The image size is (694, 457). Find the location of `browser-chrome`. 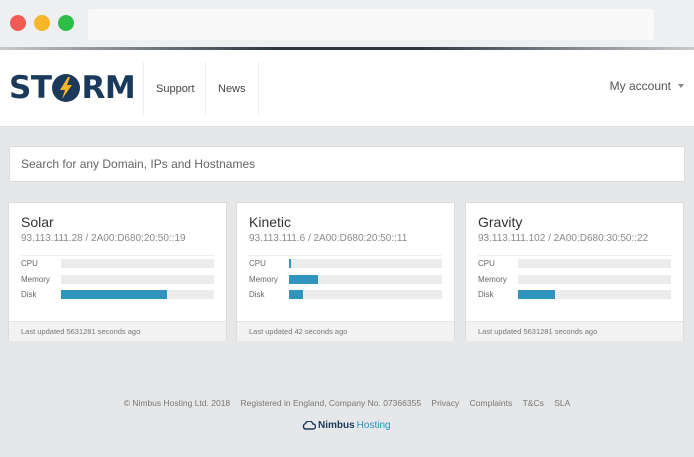

browser-chrome is located at coordinates (347, 23).